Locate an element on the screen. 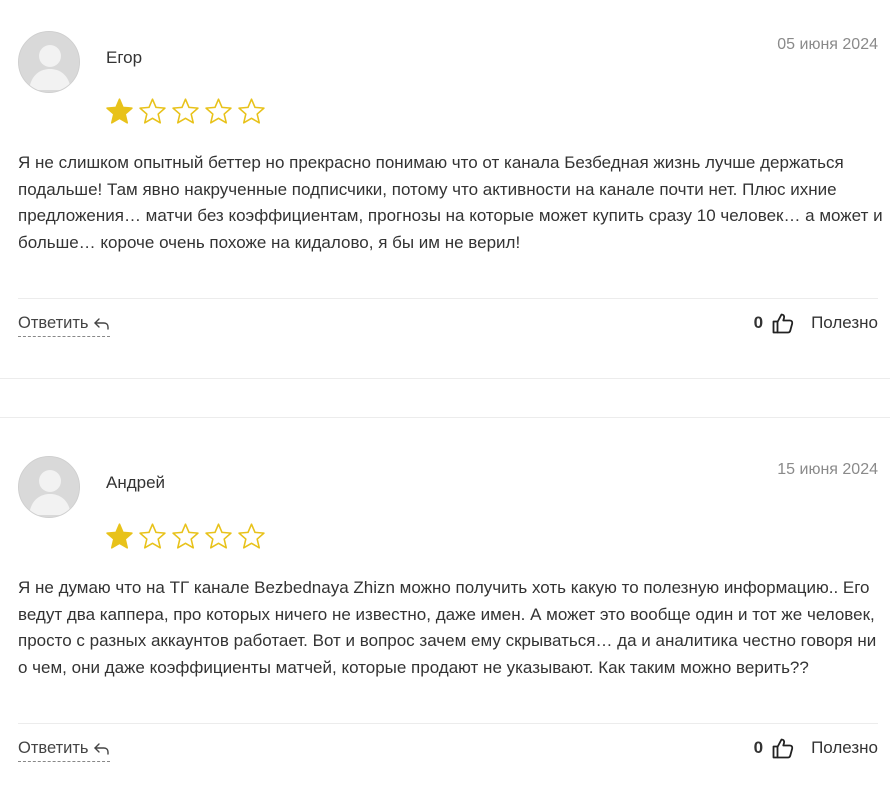 Image resolution: width=890 pixels, height=793 pixels. review-date: 15 июня 2024 is located at coordinates (827, 469).